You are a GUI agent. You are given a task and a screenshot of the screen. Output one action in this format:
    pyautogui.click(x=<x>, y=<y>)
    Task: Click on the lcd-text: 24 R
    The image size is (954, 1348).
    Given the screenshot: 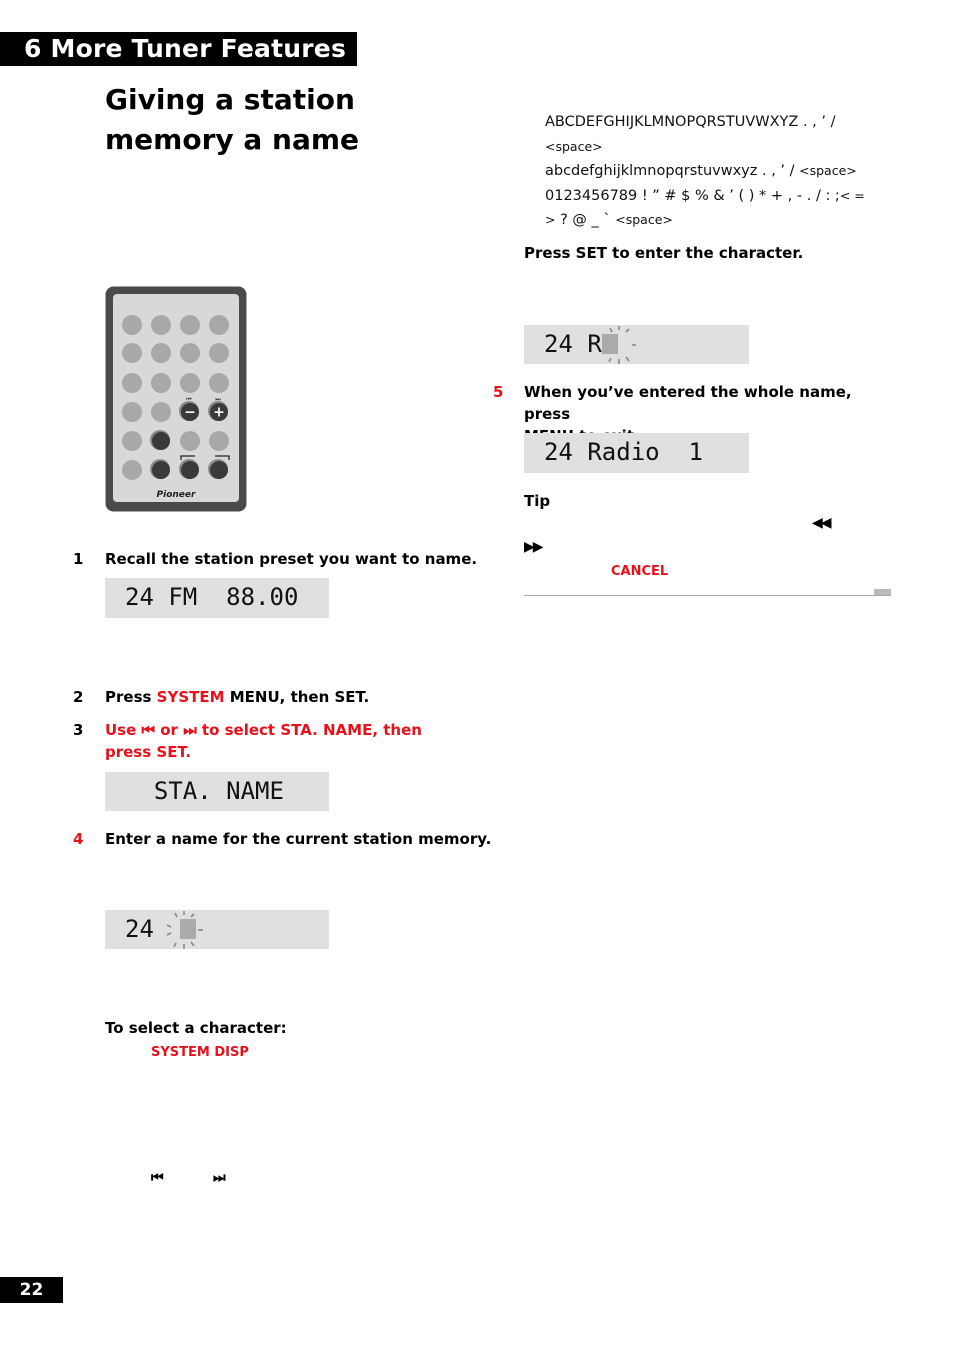 What is the action you would take?
    pyautogui.click(x=573, y=344)
    